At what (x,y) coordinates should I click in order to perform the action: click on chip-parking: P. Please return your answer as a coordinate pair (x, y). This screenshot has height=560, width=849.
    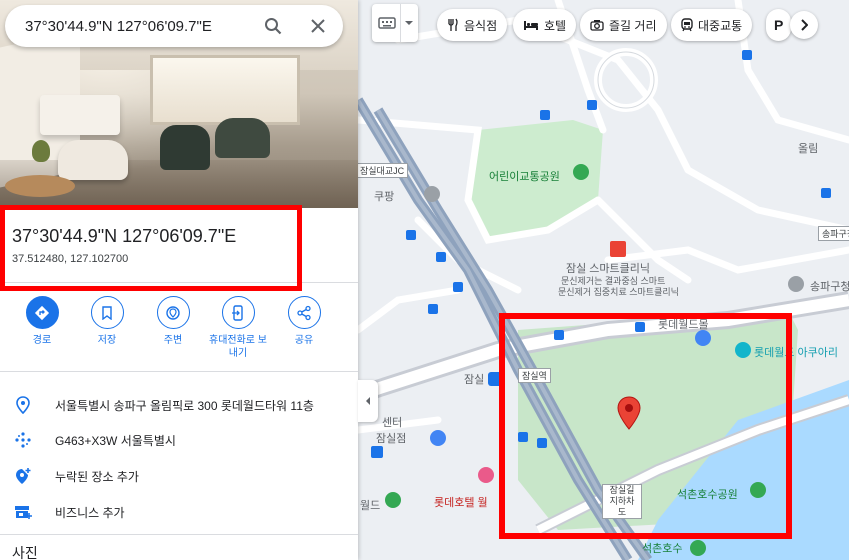
    Looking at the image, I should click on (779, 25).